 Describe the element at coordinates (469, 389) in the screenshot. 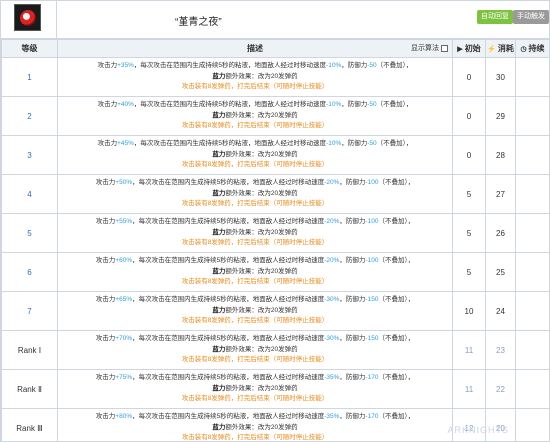

I see `row-initial: 11` at that location.